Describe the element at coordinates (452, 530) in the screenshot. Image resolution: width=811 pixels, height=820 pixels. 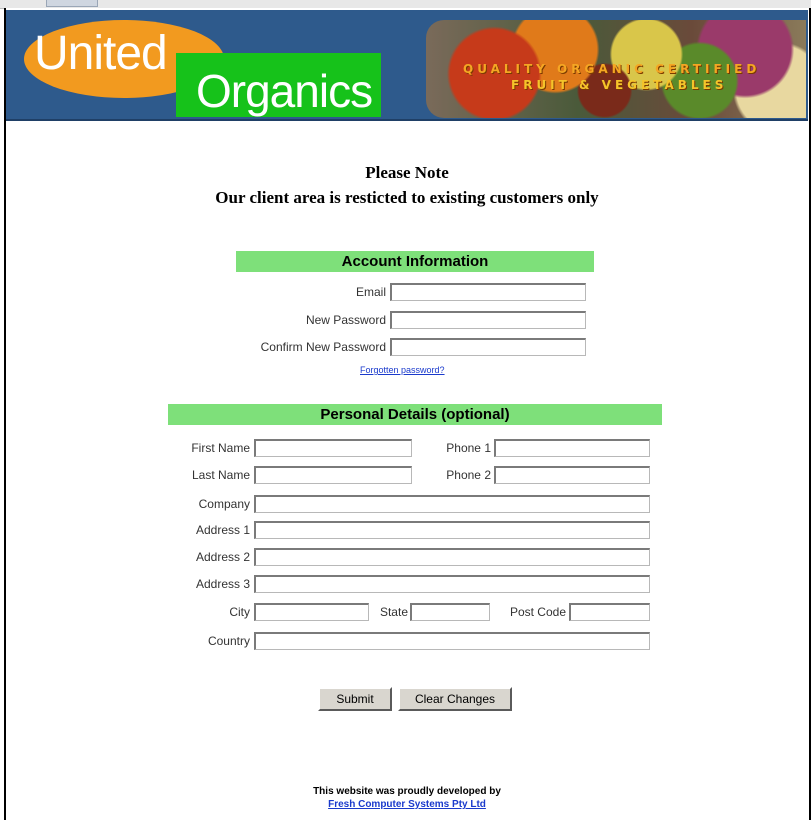
I see `address1-field` at that location.